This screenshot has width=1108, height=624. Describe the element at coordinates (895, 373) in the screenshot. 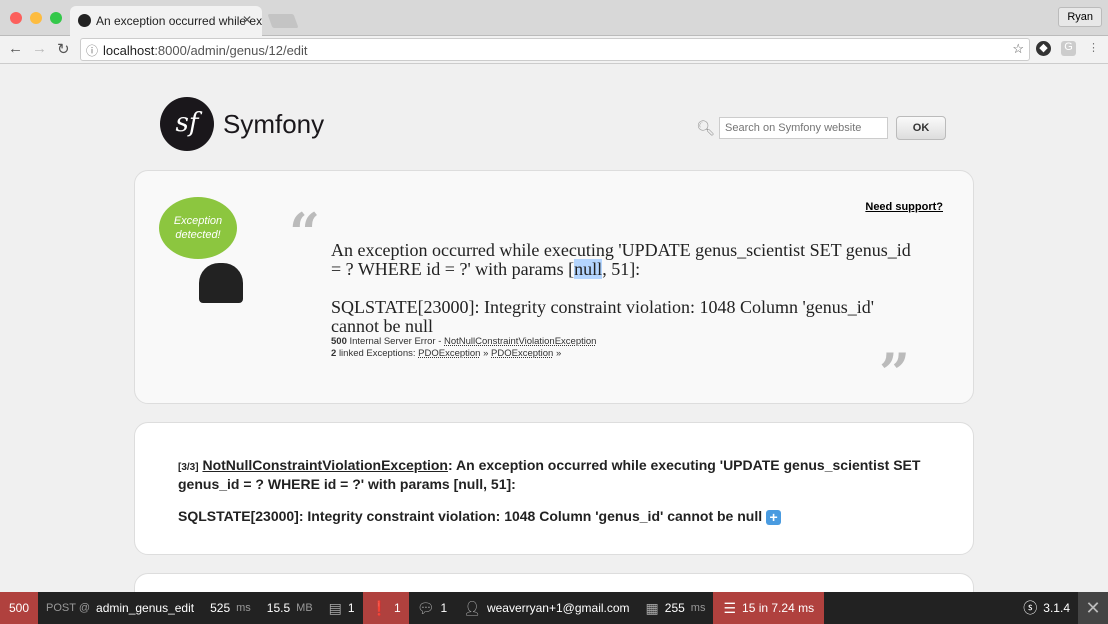

I see `close-quote-icon: ”` at that location.